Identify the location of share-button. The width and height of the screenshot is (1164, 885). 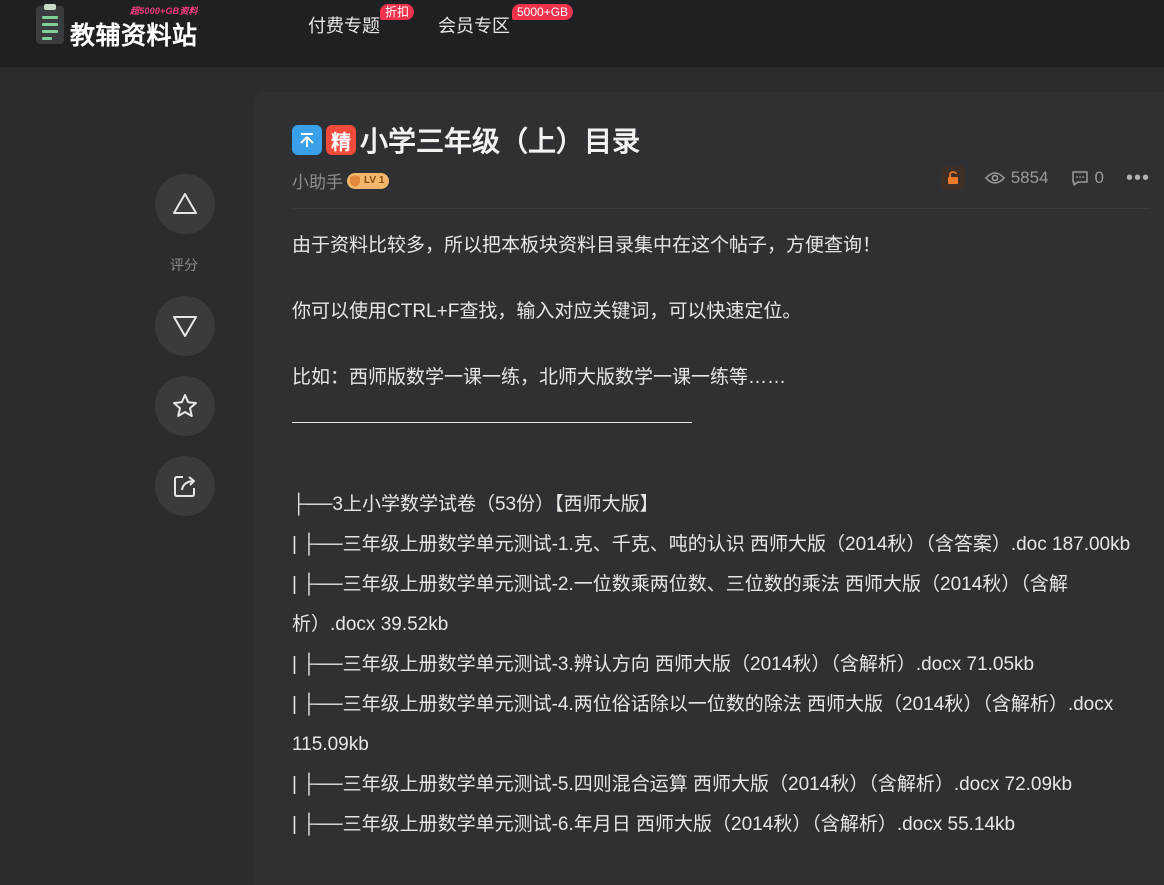
(185, 486).